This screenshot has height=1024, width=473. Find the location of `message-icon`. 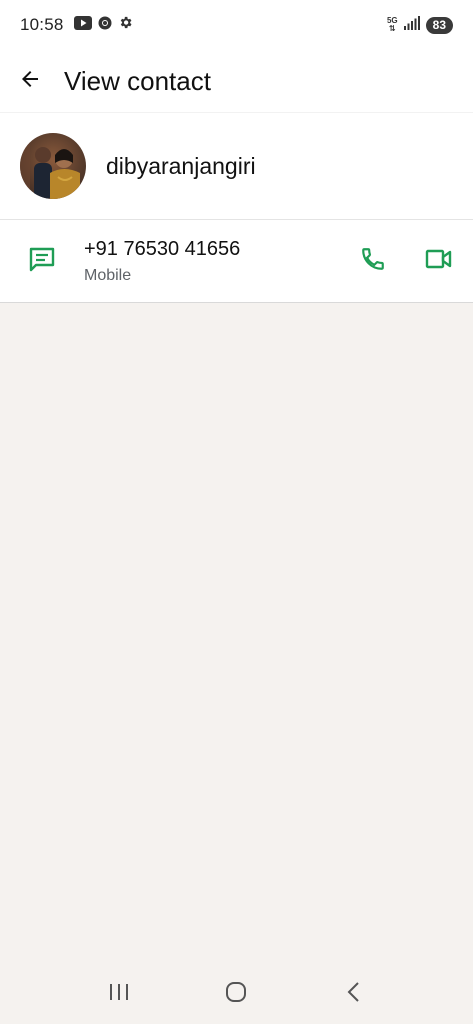

message-icon is located at coordinates (42, 261).